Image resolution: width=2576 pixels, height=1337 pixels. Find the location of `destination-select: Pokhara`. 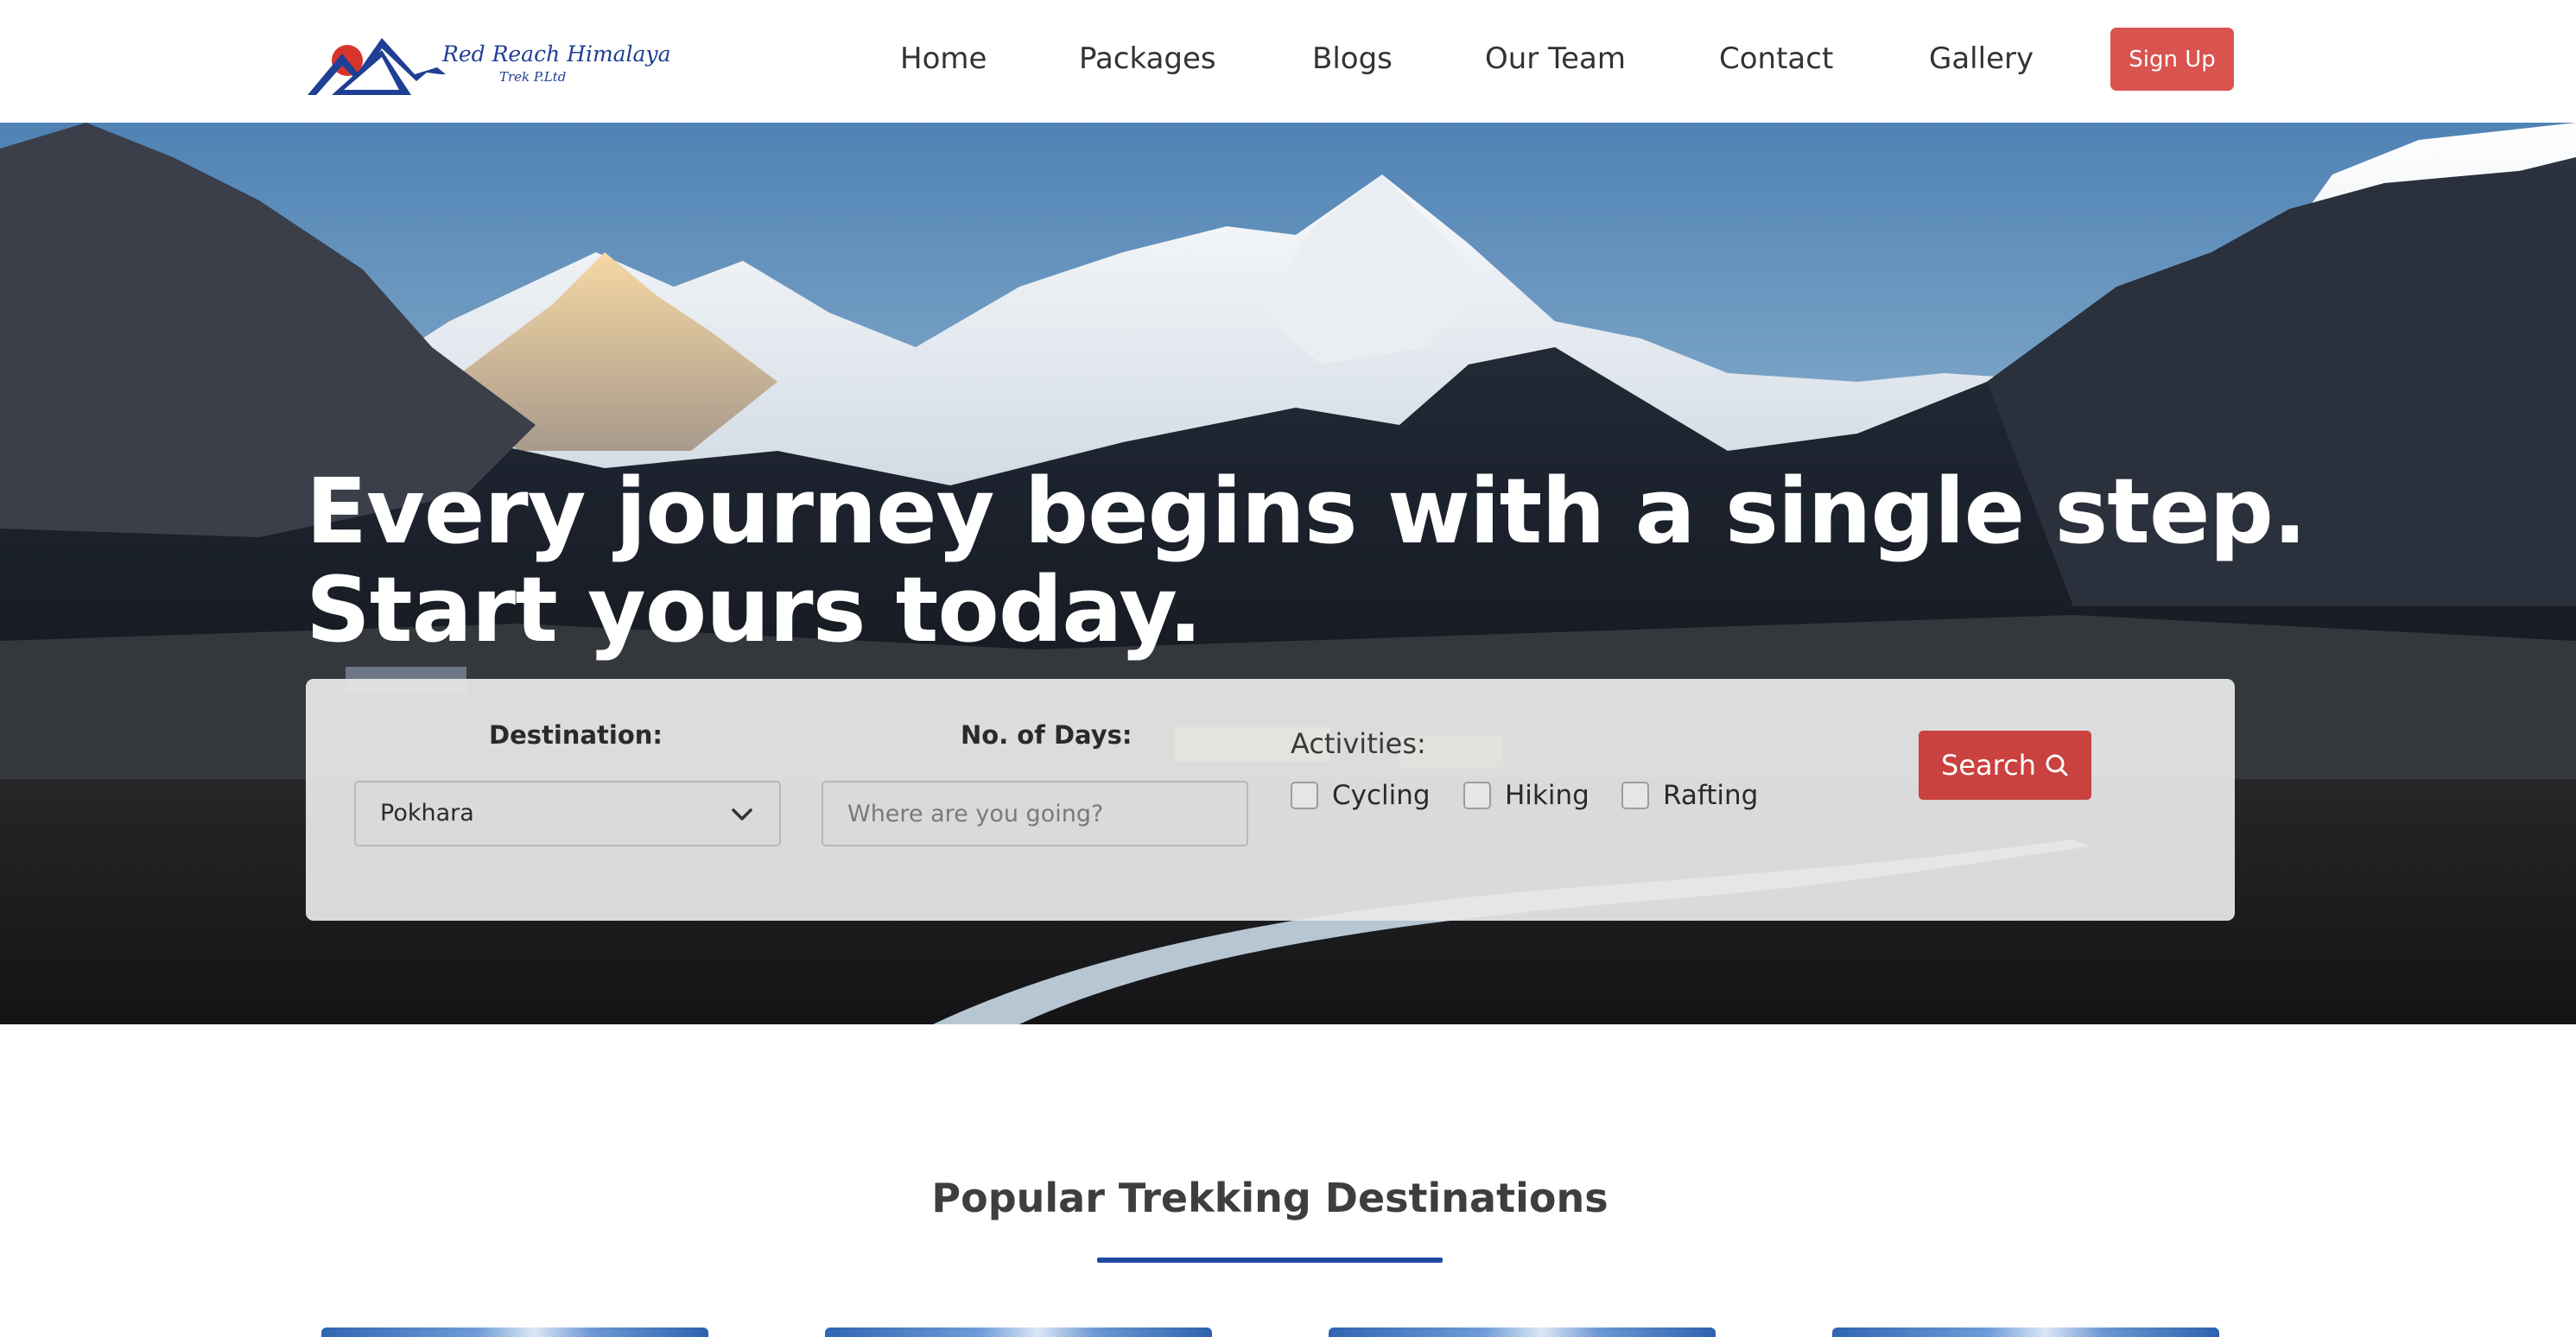

destination-select: Pokhara is located at coordinates (567, 813).